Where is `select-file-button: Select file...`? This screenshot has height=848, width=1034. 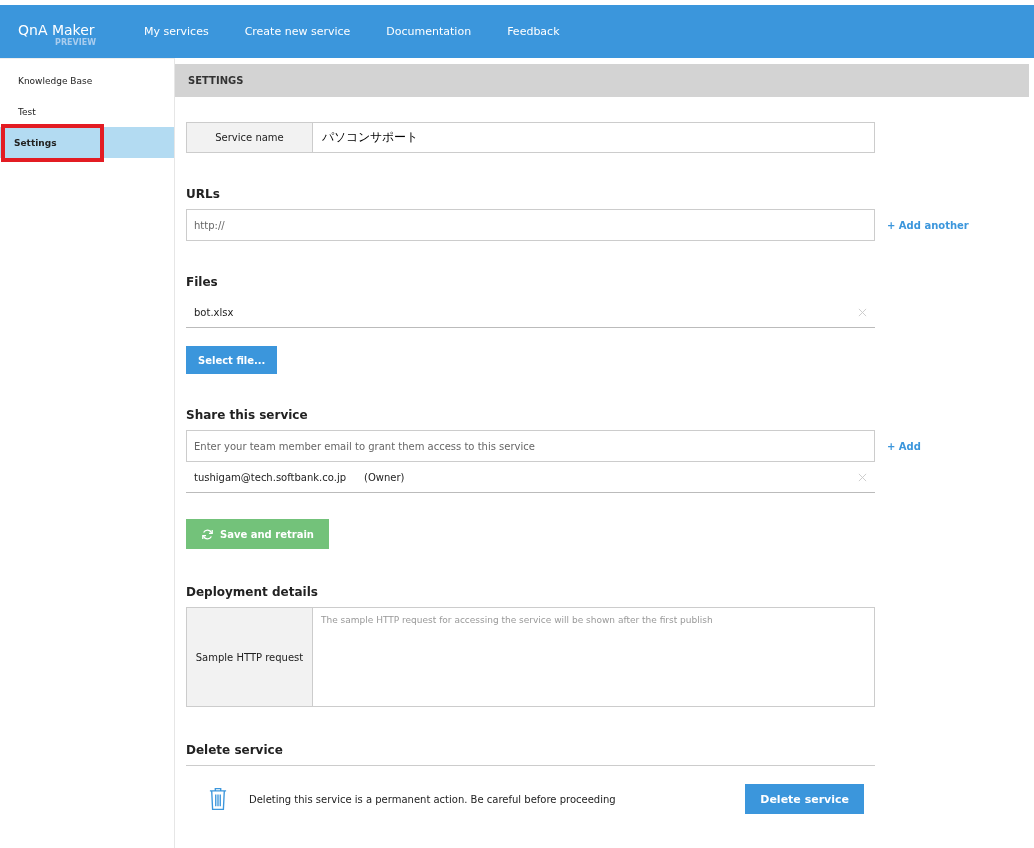
select-file-button: Select file... is located at coordinates (232, 360).